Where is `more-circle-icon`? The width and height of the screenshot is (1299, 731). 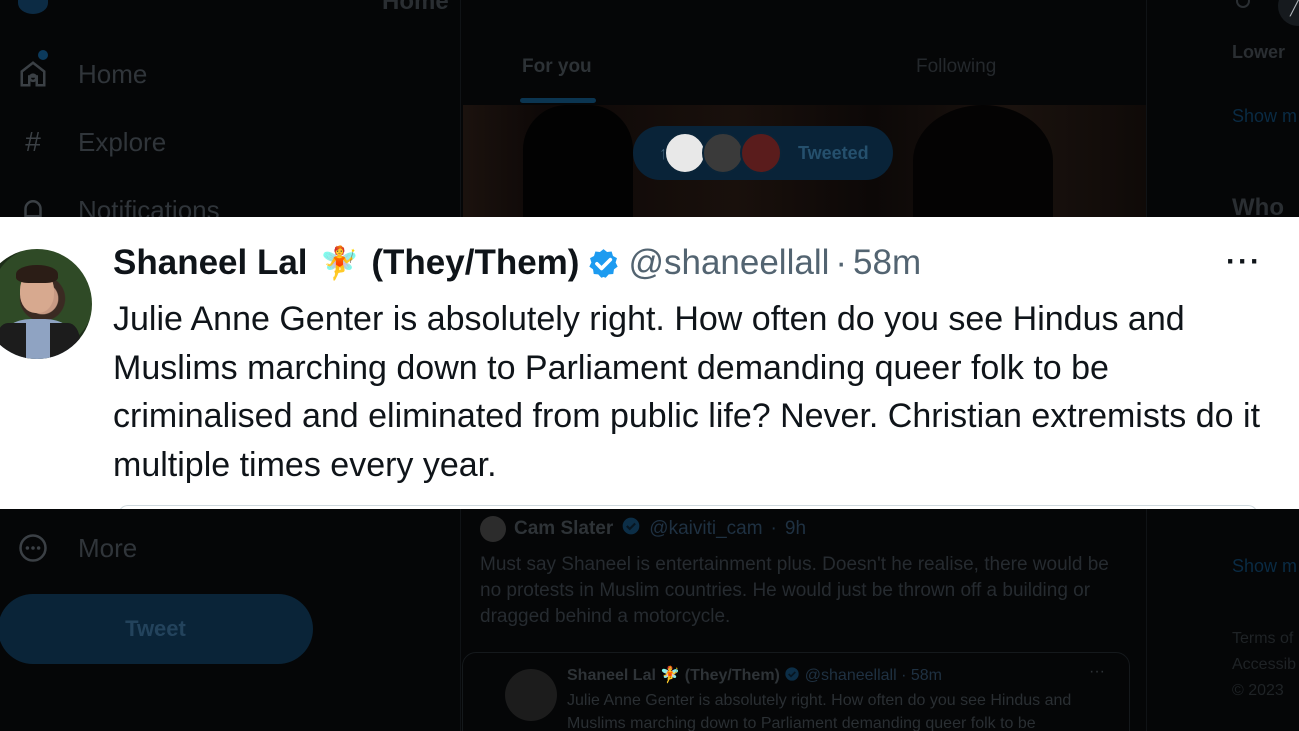
more-circle-icon is located at coordinates (33, 548).